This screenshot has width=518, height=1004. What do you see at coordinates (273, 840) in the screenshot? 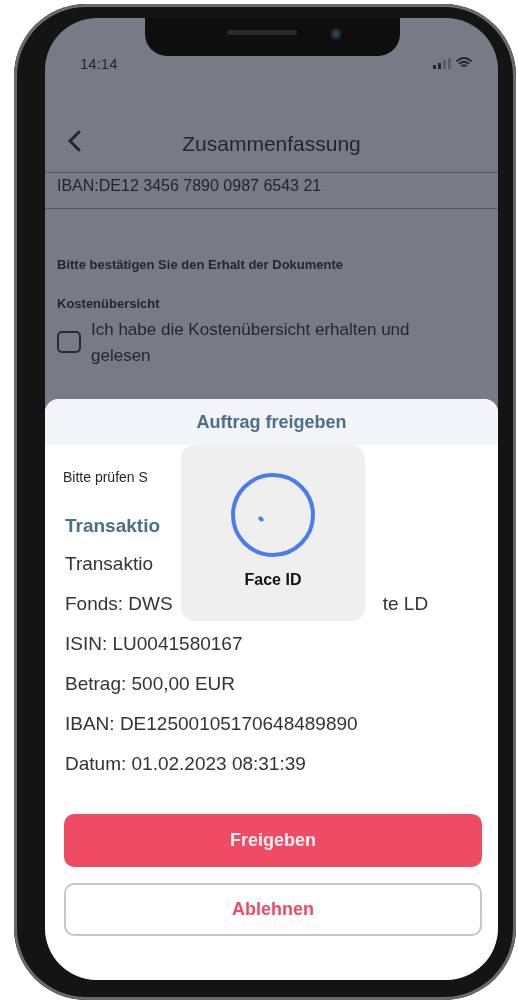
I see `approve-button: Freigeben` at bounding box center [273, 840].